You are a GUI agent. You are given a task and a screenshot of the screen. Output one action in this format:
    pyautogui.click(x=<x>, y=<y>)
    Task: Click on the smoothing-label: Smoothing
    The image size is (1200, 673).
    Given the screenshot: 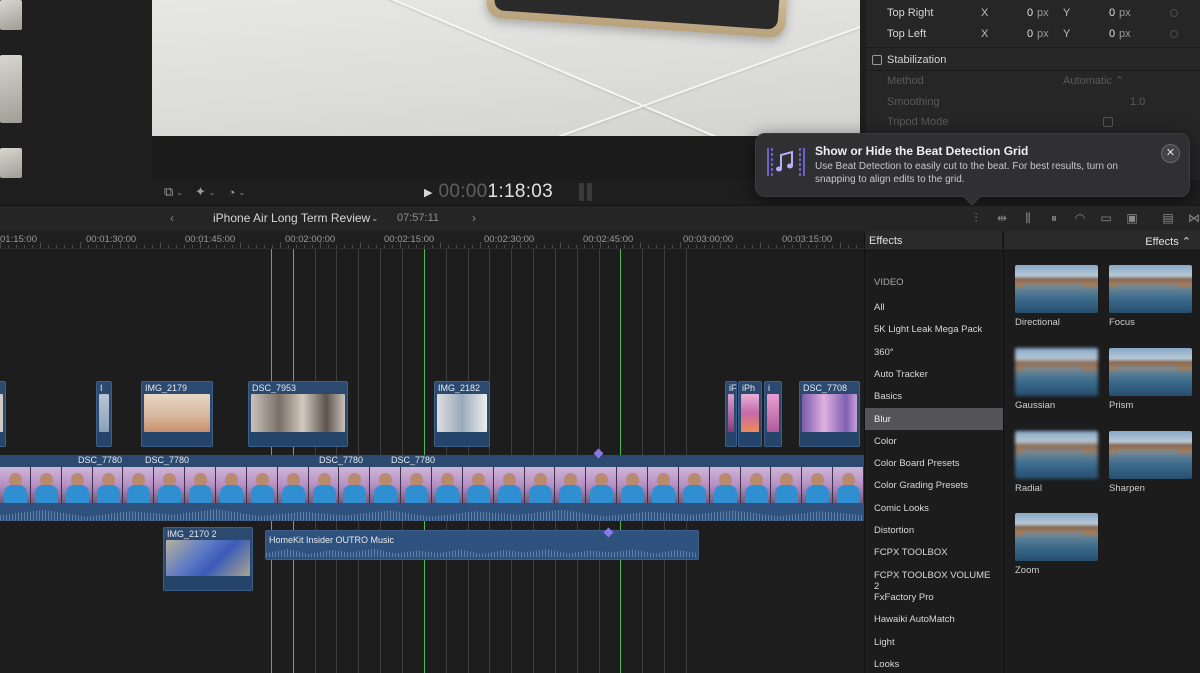 What is the action you would take?
    pyautogui.click(x=913, y=101)
    